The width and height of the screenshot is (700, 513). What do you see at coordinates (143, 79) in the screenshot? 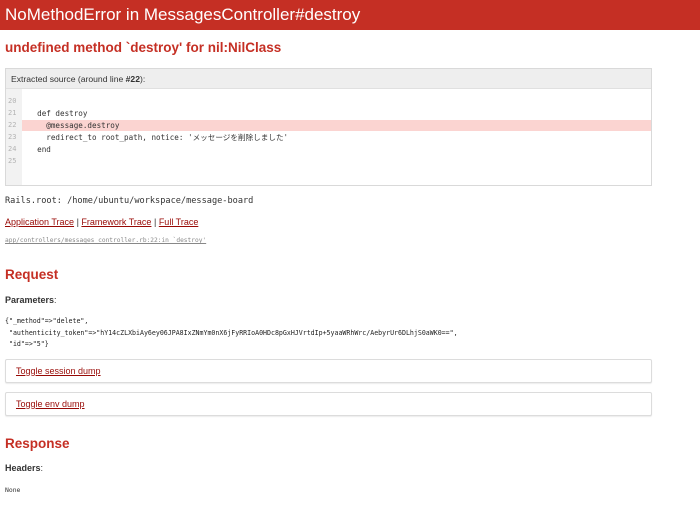
I see `source-info-suffix: ):` at bounding box center [143, 79].